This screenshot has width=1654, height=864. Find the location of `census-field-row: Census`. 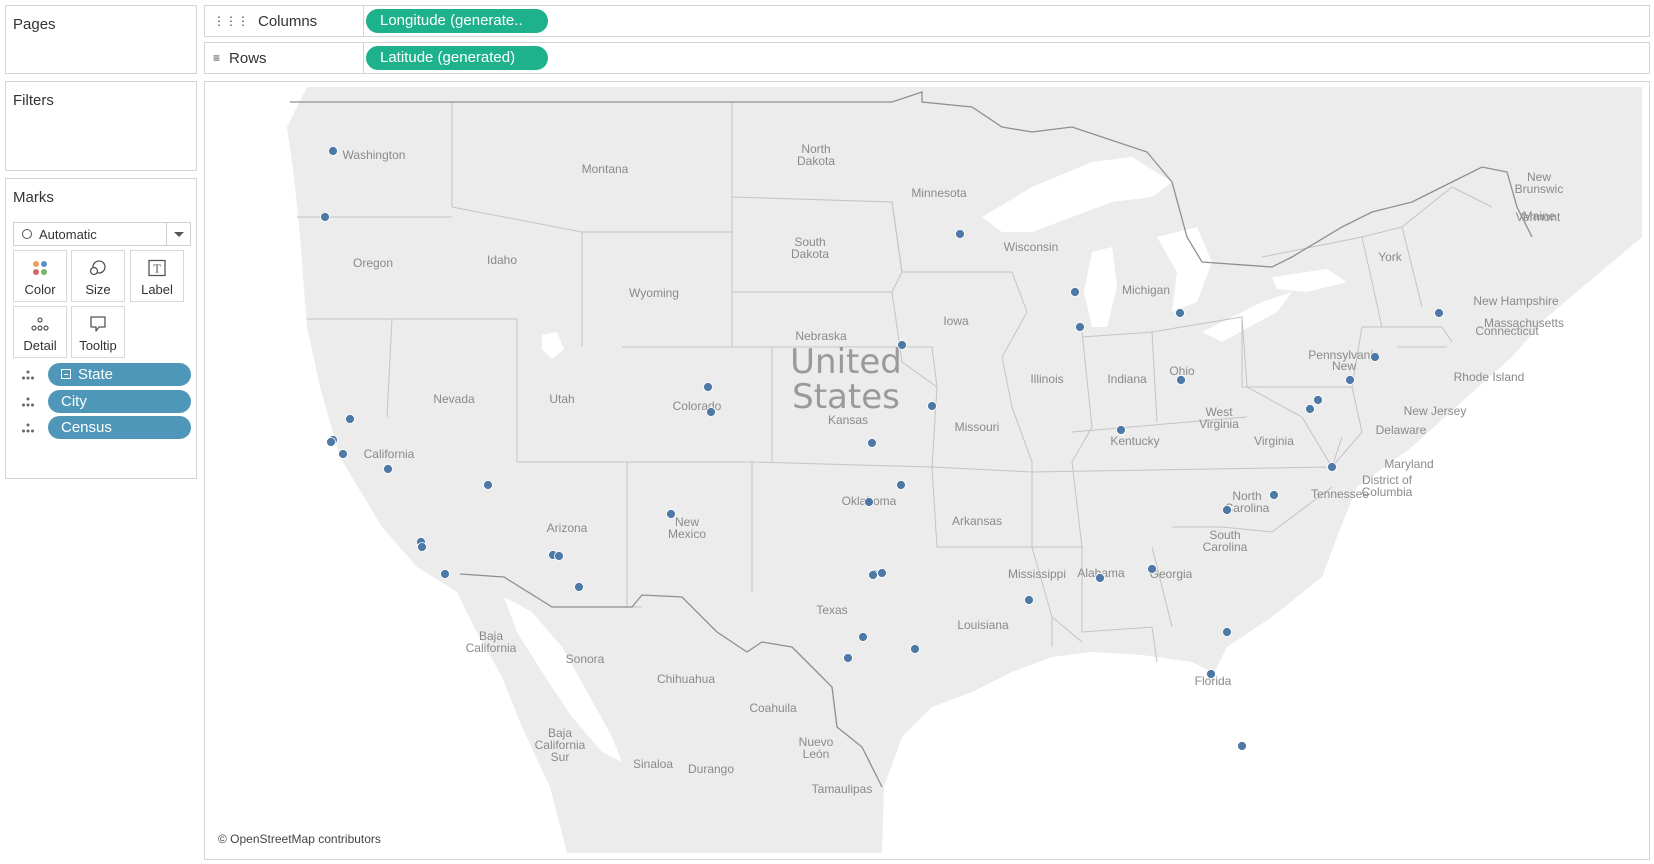

census-field-row: Census is located at coordinates (107, 428).